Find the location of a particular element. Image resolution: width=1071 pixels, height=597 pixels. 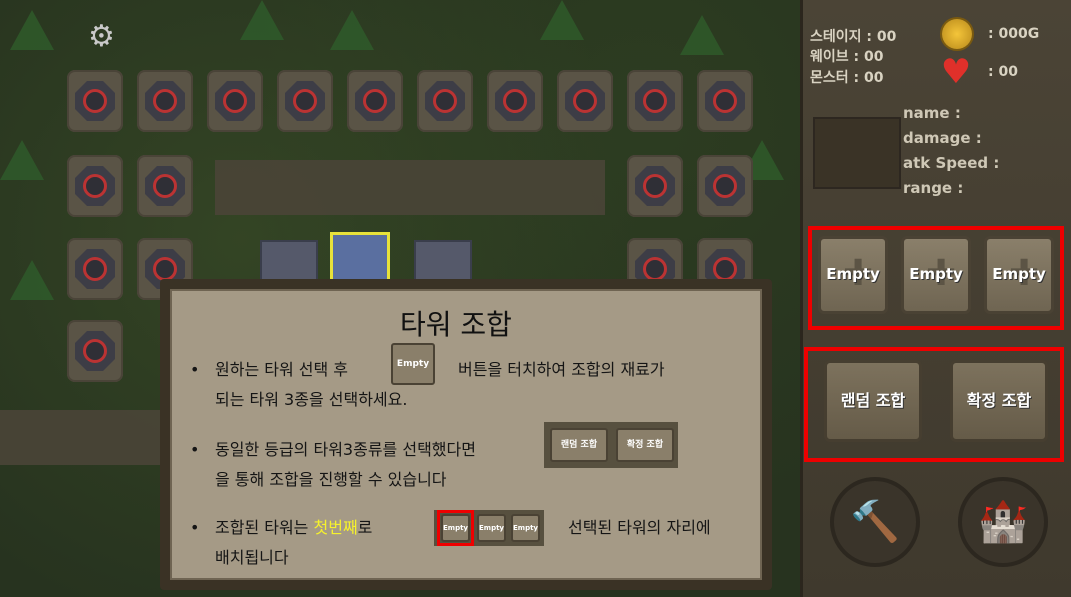

tutorial-text: 동일한 등급의 타워3종류를 선택했다면 is located at coordinates (345, 449).